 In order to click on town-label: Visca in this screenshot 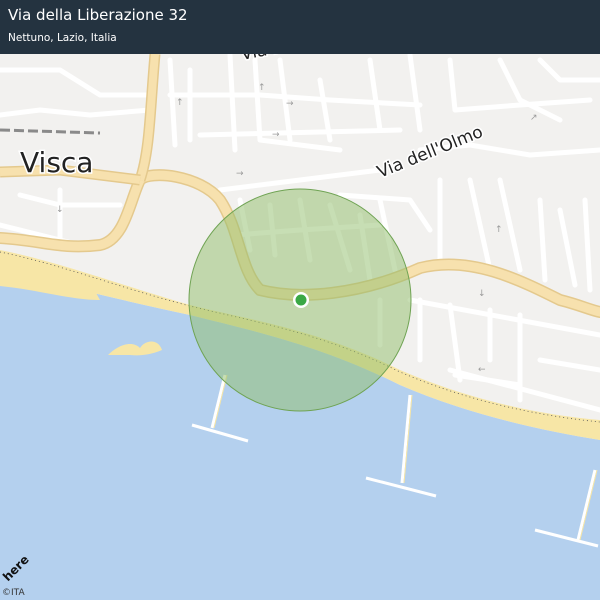, I will do `click(56, 162)`.